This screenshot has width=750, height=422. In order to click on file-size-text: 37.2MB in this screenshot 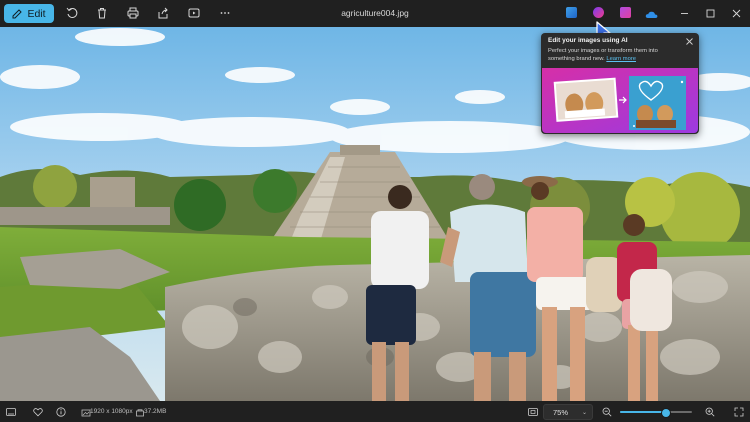, I will do `click(155, 411)`.